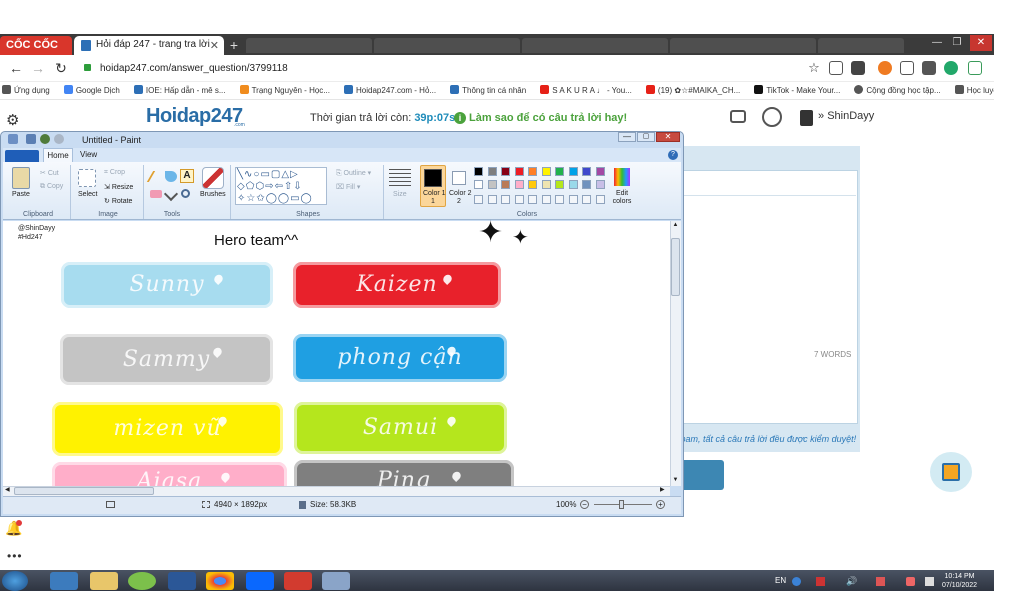 This screenshot has height=591, width=1024. I want to click on gear-icon: ⚙, so click(12, 120).